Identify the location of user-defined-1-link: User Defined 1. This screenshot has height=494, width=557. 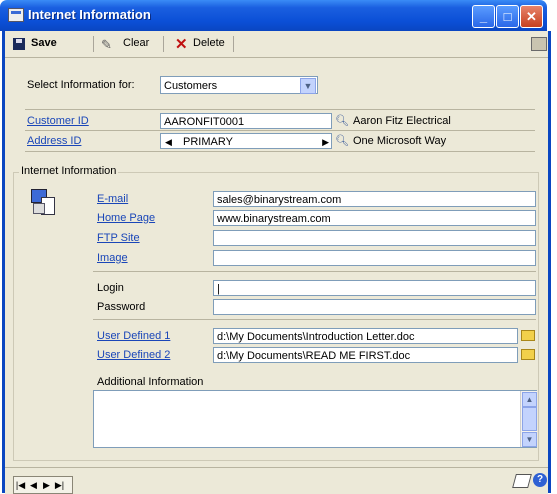
(133, 336).